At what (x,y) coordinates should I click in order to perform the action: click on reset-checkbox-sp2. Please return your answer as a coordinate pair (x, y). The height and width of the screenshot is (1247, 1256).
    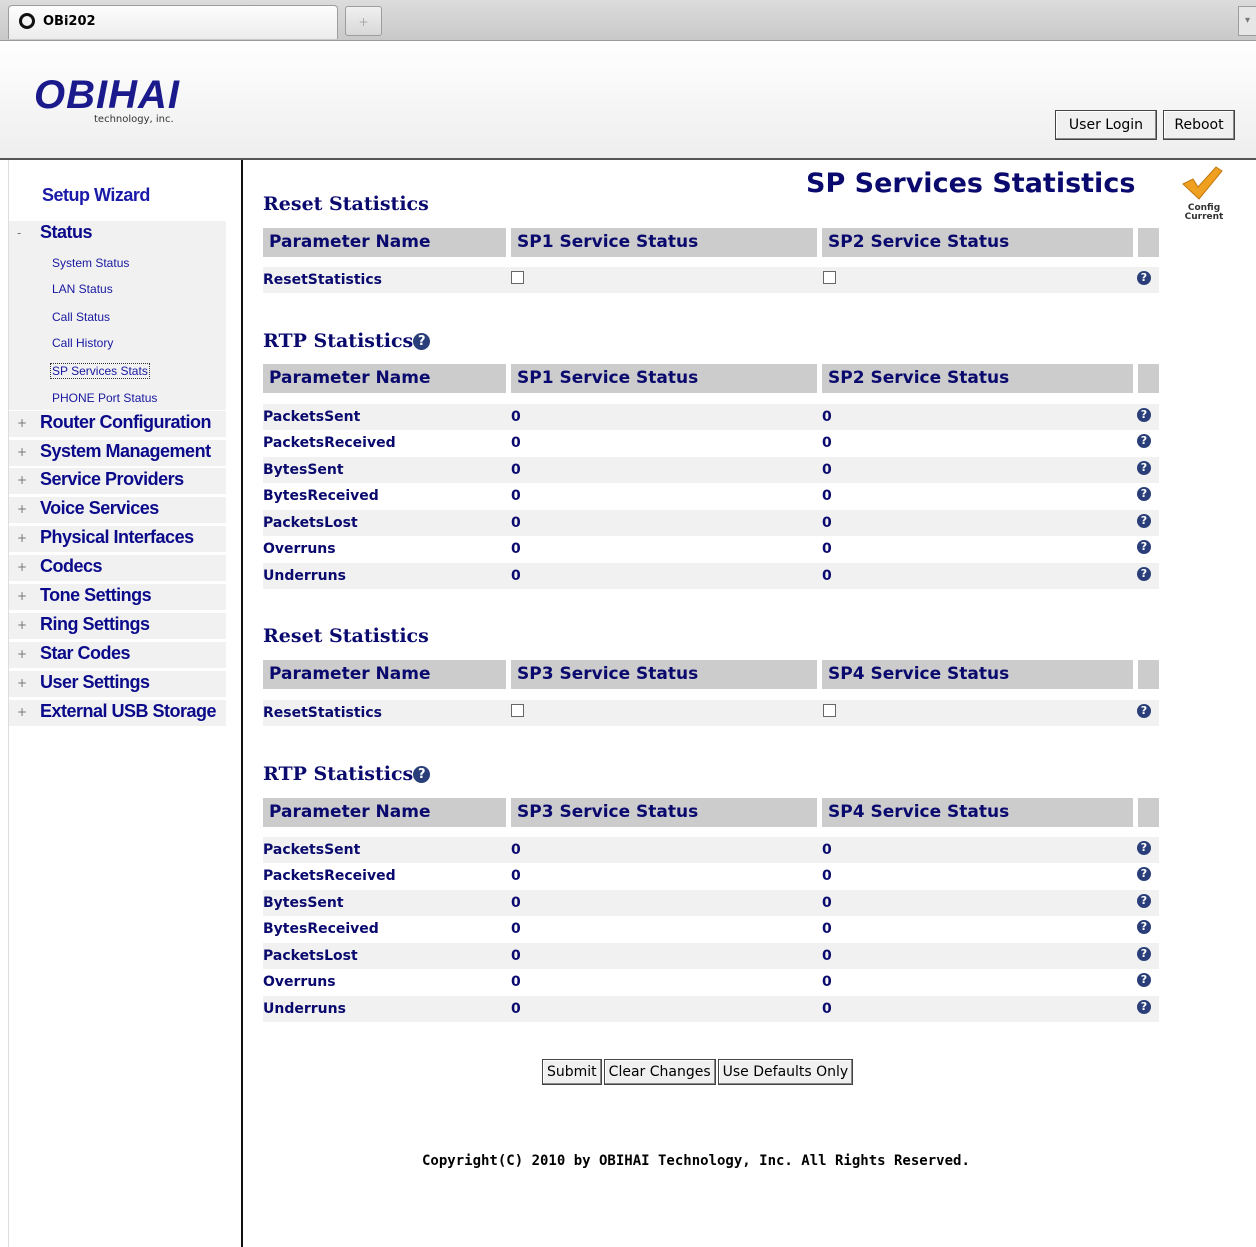
    Looking at the image, I should click on (829, 277).